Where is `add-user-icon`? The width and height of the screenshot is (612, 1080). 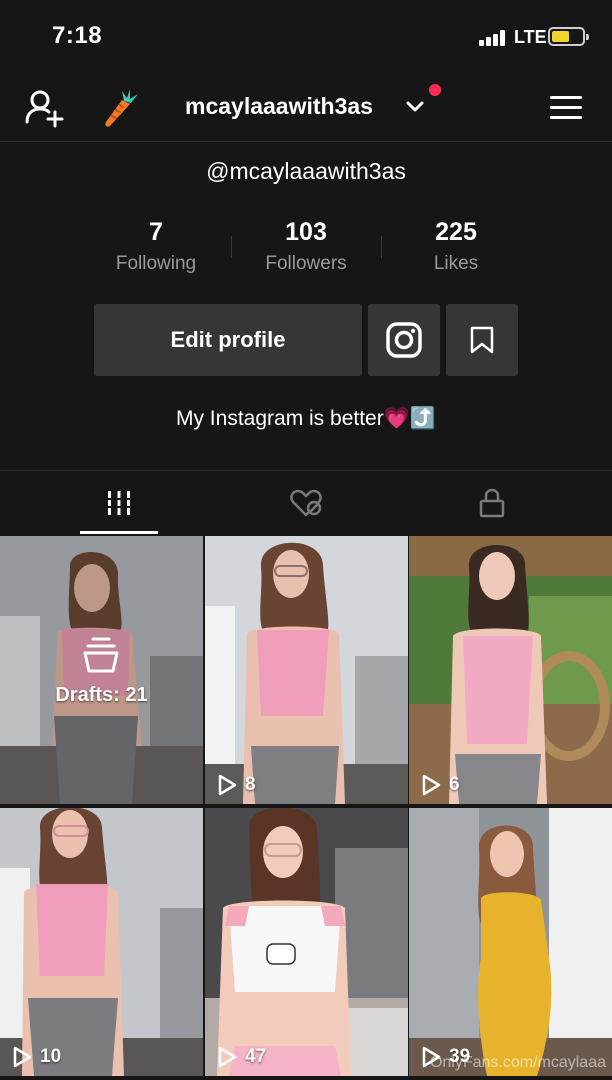 add-user-icon is located at coordinates (45, 108).